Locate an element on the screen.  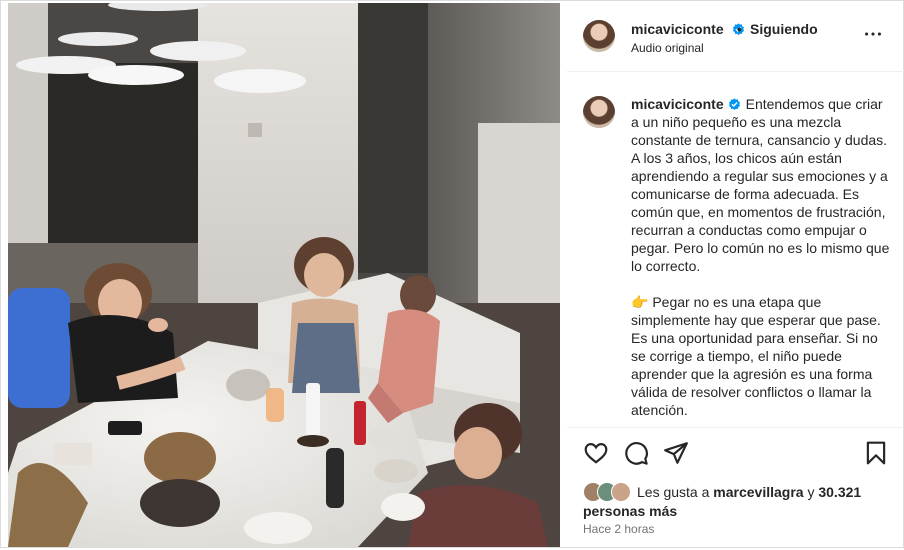
following-button: Siguiendo is located at coordinates (784, 29).